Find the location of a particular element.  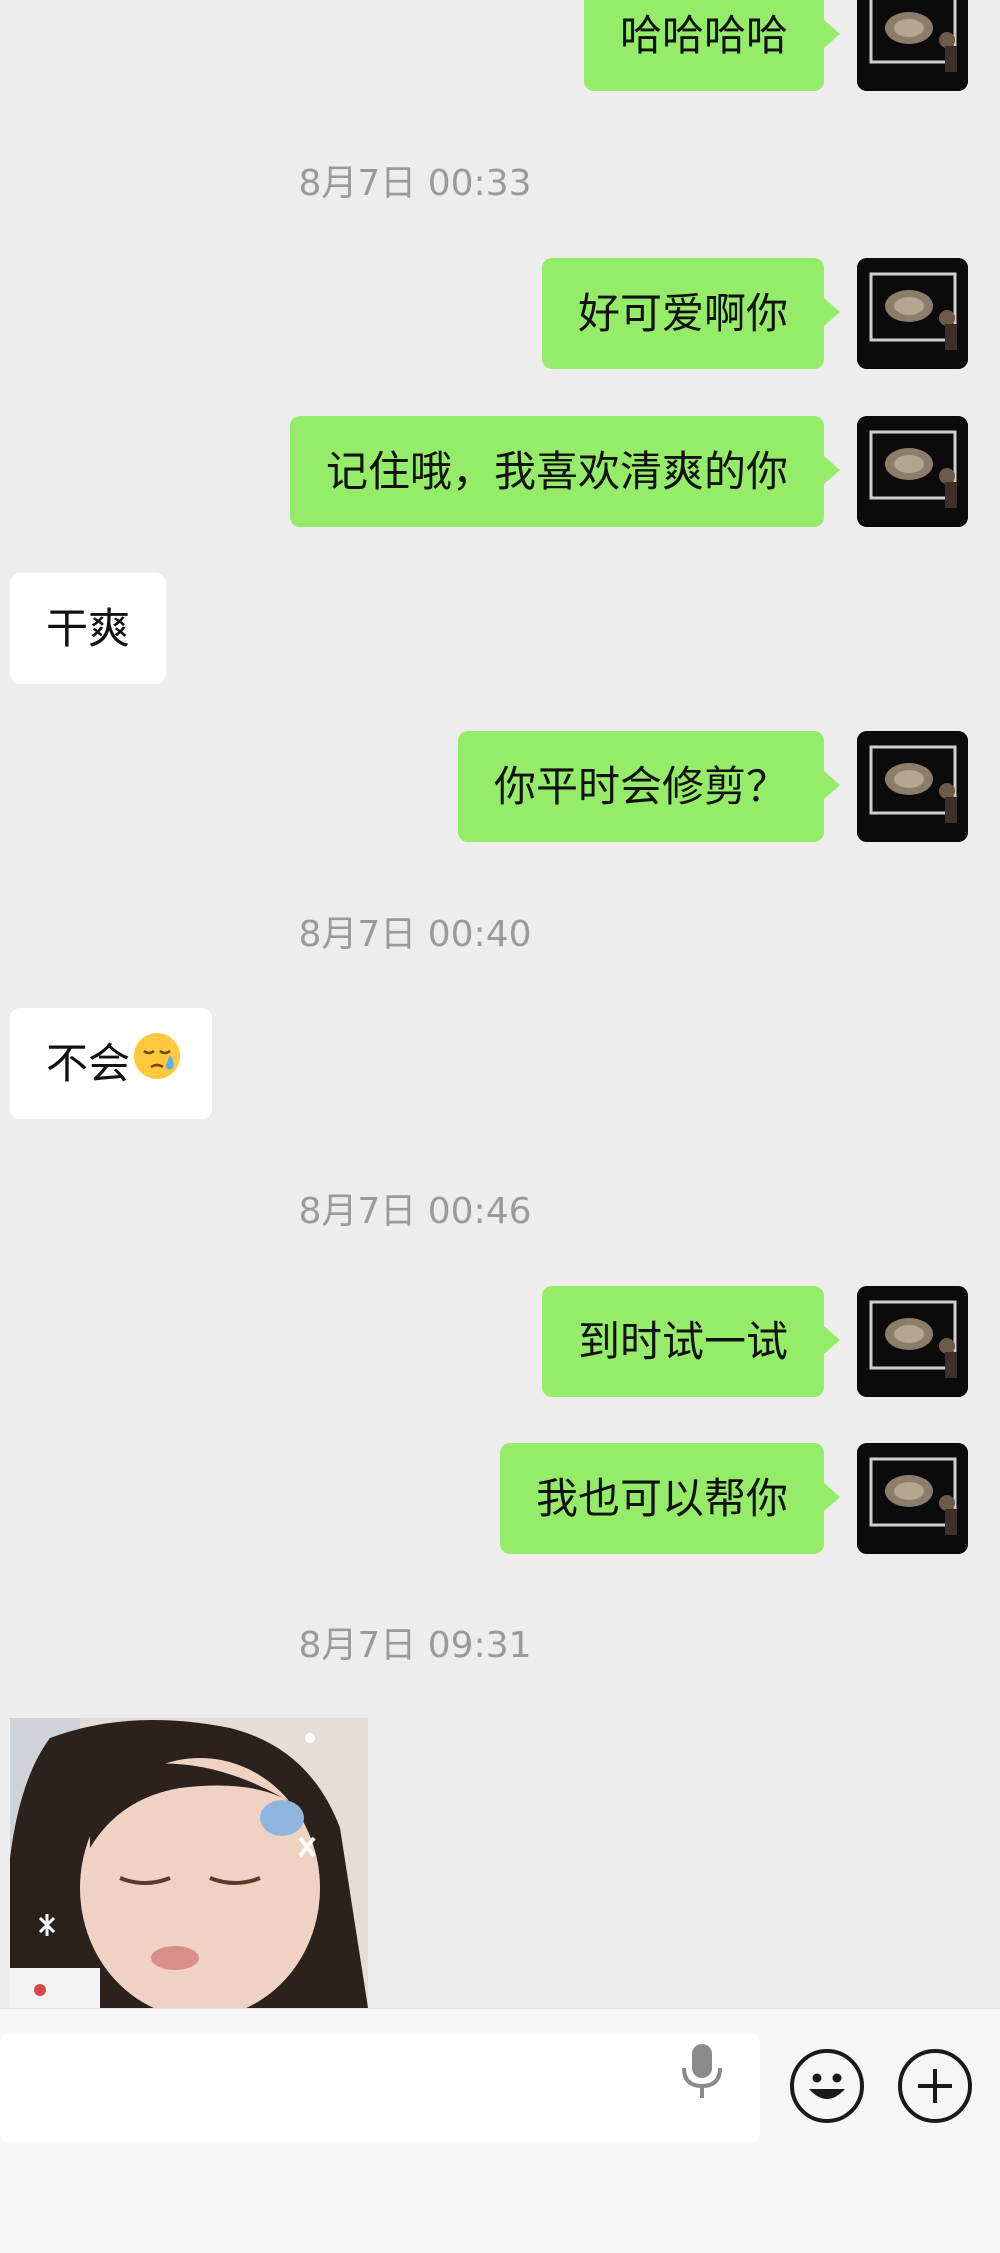

photo-sleeping-girl is located at coordinates (189, 1863).